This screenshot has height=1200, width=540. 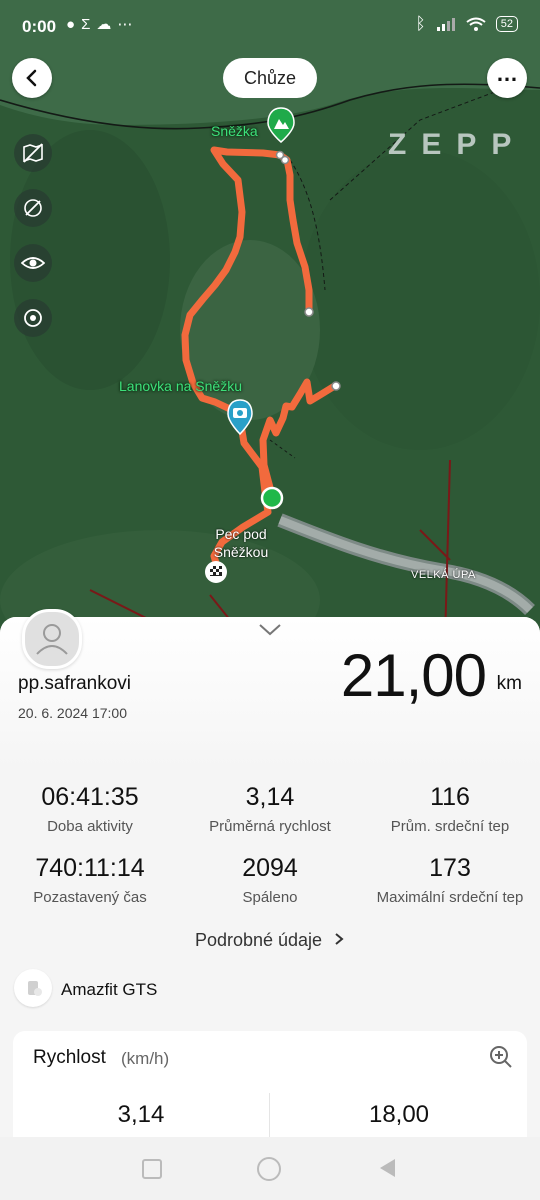 What do you see at coordinates (270, 868) in the screenshot?
I see `stat-value: 2094` at bounding box center [270, 868].